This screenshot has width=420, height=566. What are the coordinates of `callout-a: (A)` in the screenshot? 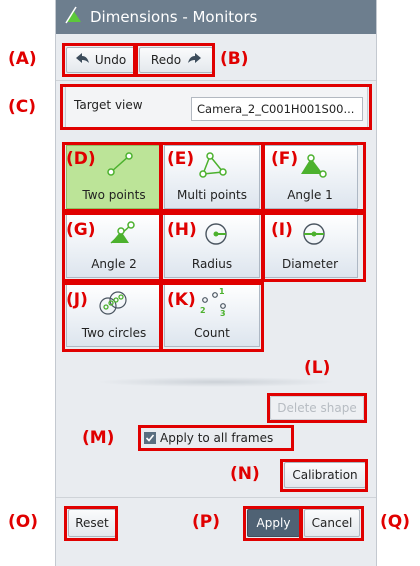 It's located at (22, 59).